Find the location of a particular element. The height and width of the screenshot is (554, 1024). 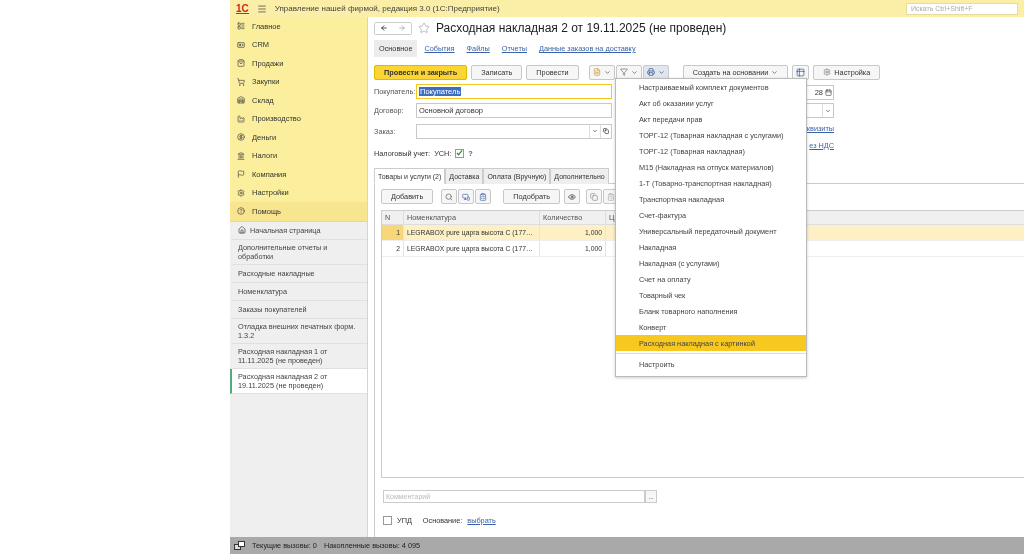

search-icon is located at coordinates (449, 196).